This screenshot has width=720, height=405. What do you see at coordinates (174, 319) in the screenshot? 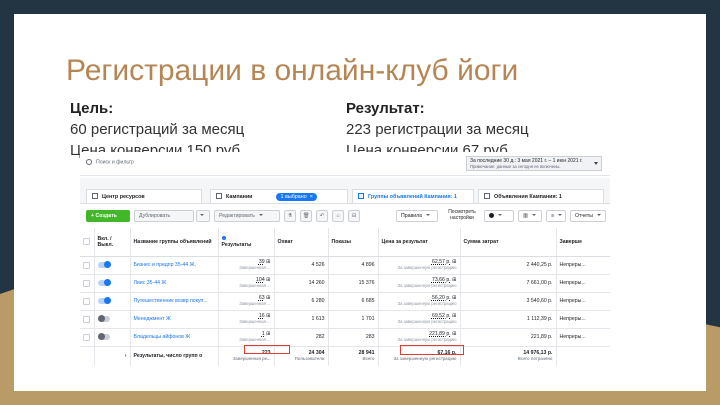
I see `row-name-cell: Менеджмент Ж` at bounding box center [174, 319].